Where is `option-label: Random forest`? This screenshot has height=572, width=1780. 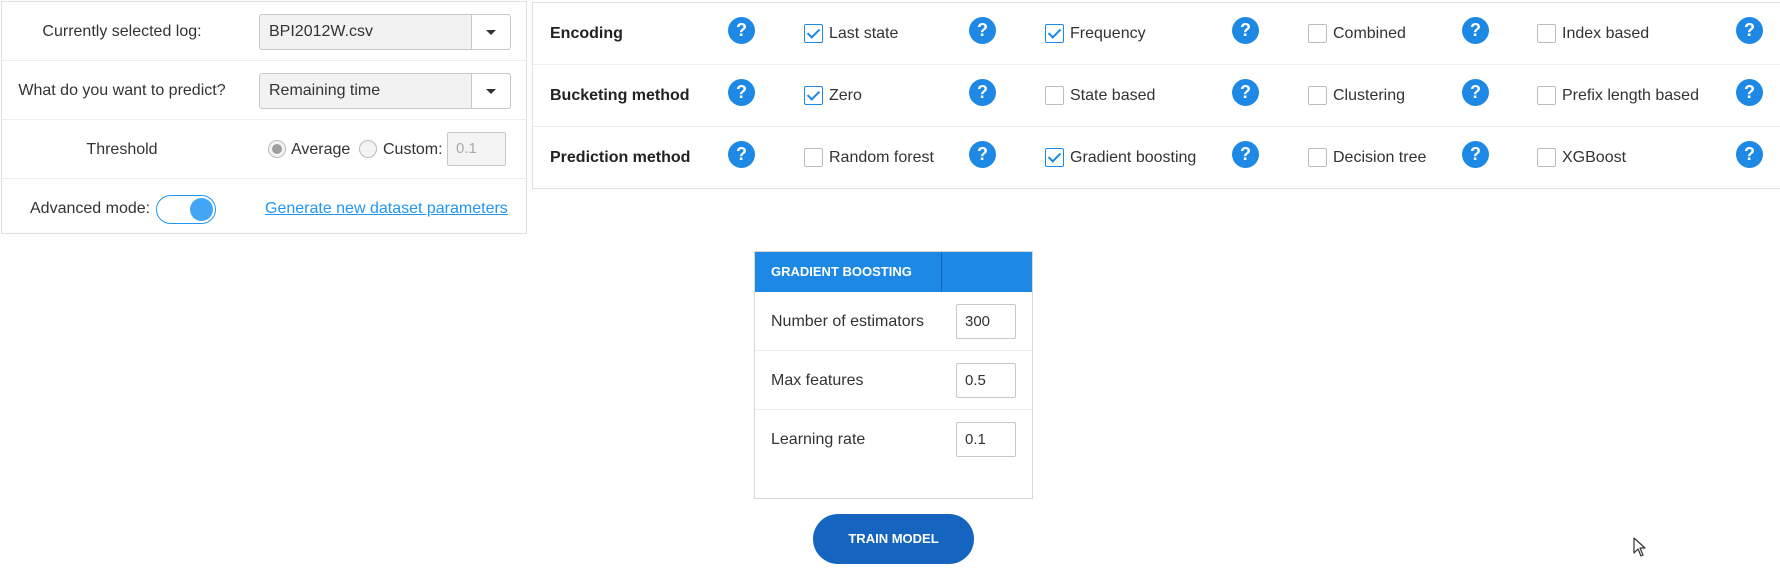 option-label: Random forest is located at coordinates (881, 157).